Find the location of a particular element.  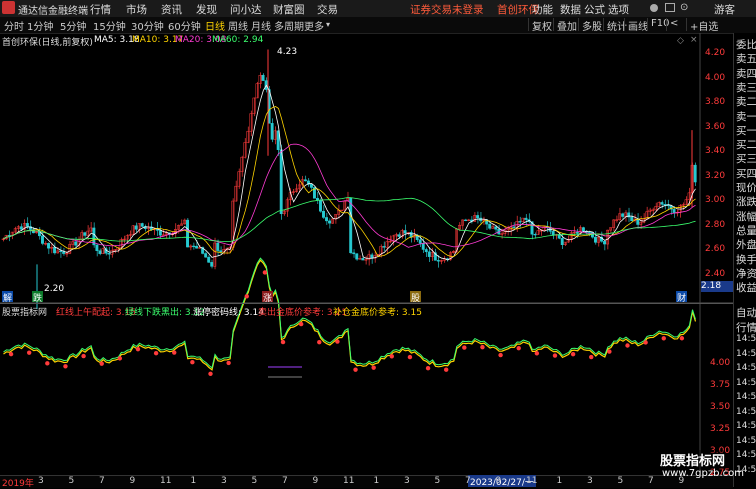

y-tick-main: 3.60 is located at coordinates (715, 126).